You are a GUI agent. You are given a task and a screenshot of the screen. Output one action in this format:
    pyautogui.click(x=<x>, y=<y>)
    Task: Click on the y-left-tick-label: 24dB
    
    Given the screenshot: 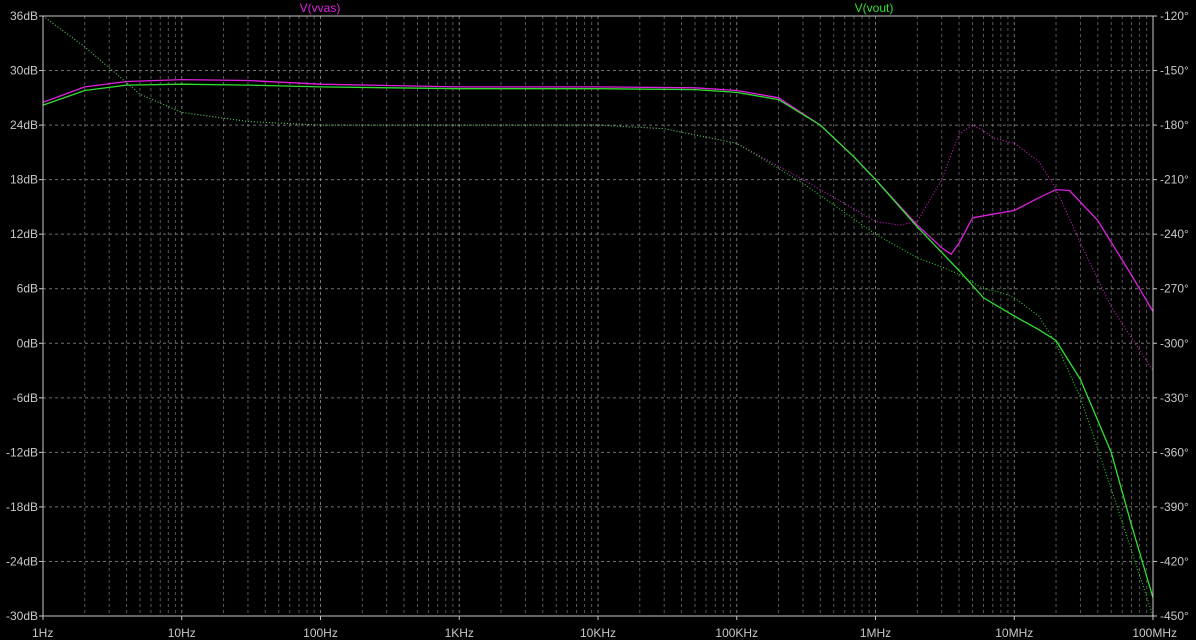 What is the action you would take?
    pyautogui.click(x=24, y=125)
    